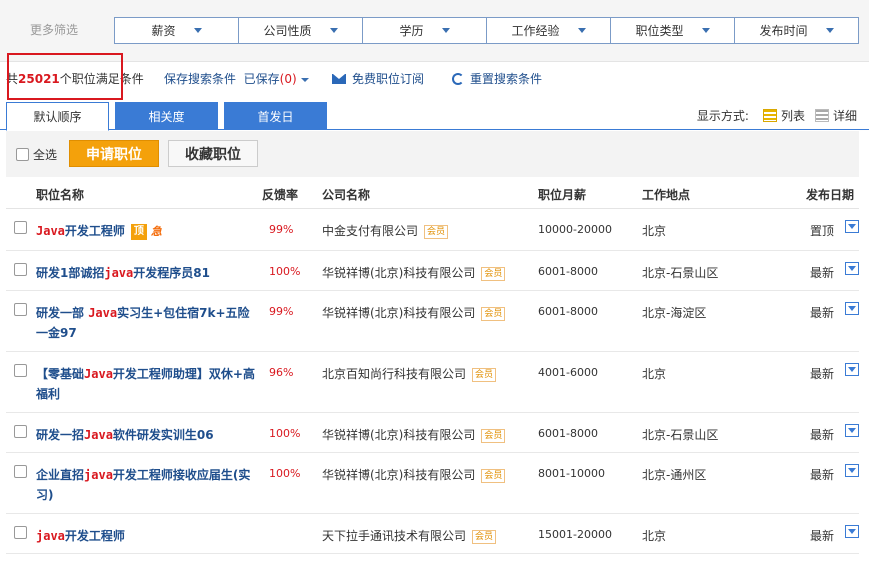 This screenshot has width=869, height=571. I want to click on detail-view-icon, so click(821, 115).